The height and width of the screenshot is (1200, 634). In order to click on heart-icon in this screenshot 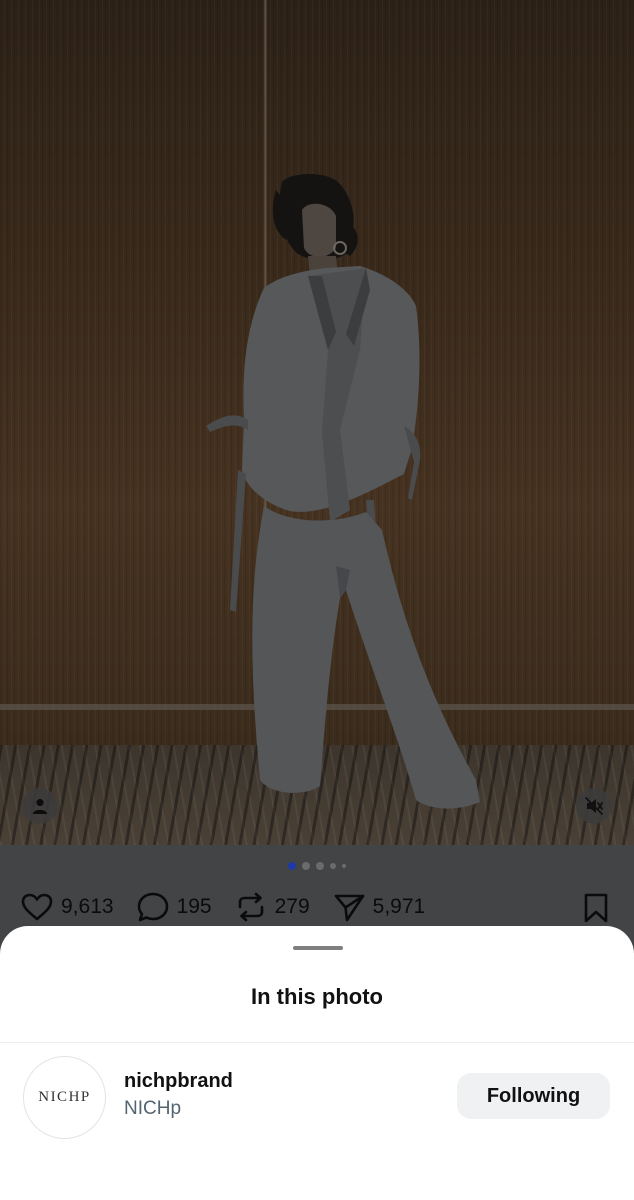, I will do `click(37, 907)`.